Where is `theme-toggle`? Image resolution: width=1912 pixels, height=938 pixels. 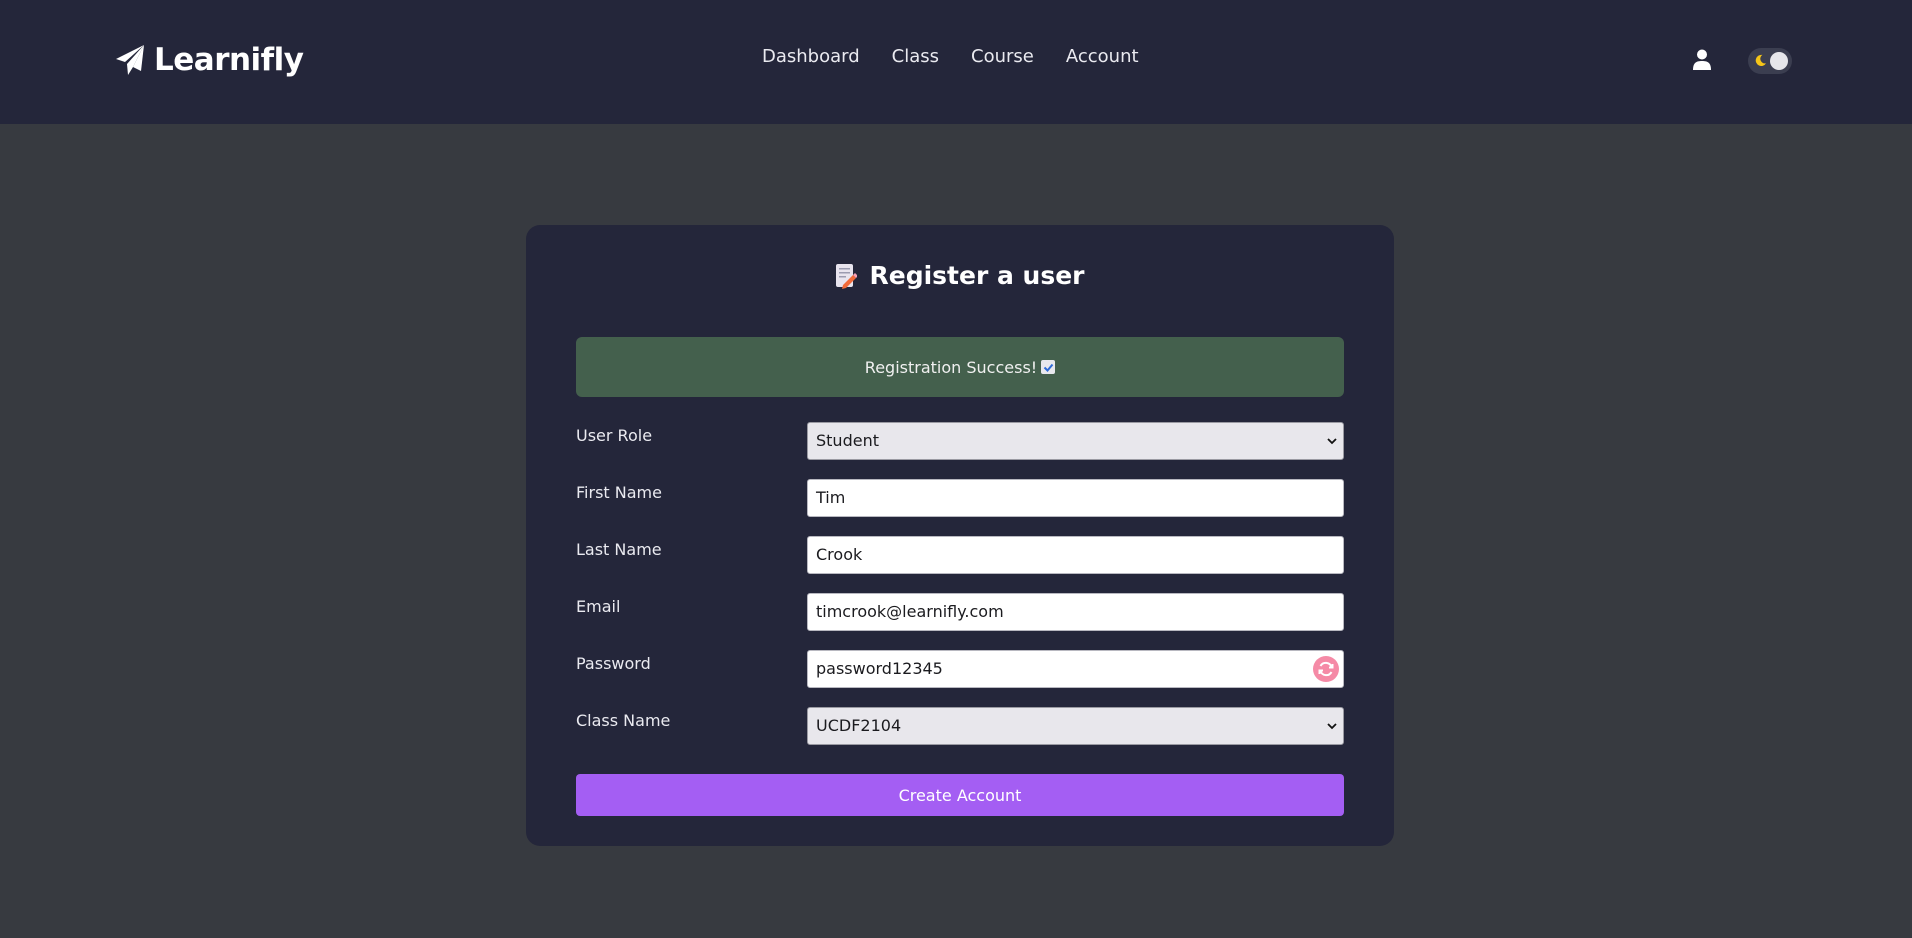 theme-toggle is located at coordinates (1770, 61).